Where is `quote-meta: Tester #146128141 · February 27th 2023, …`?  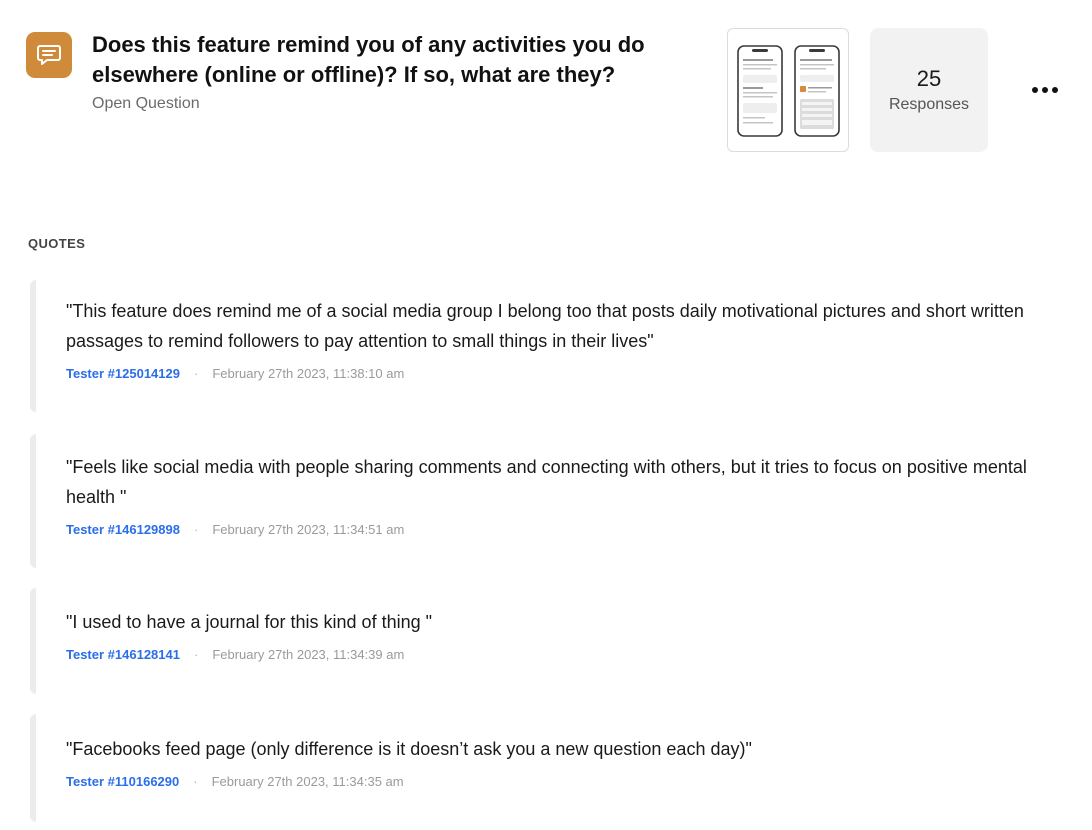 quote-meta: Tester #146128141 · February 27th 2023, … is located at coordinates (563, 654).